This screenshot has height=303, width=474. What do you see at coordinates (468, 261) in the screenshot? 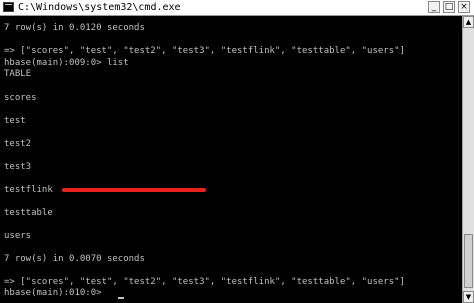
I see `scroll-thumb` at bounding box center [468, 261].